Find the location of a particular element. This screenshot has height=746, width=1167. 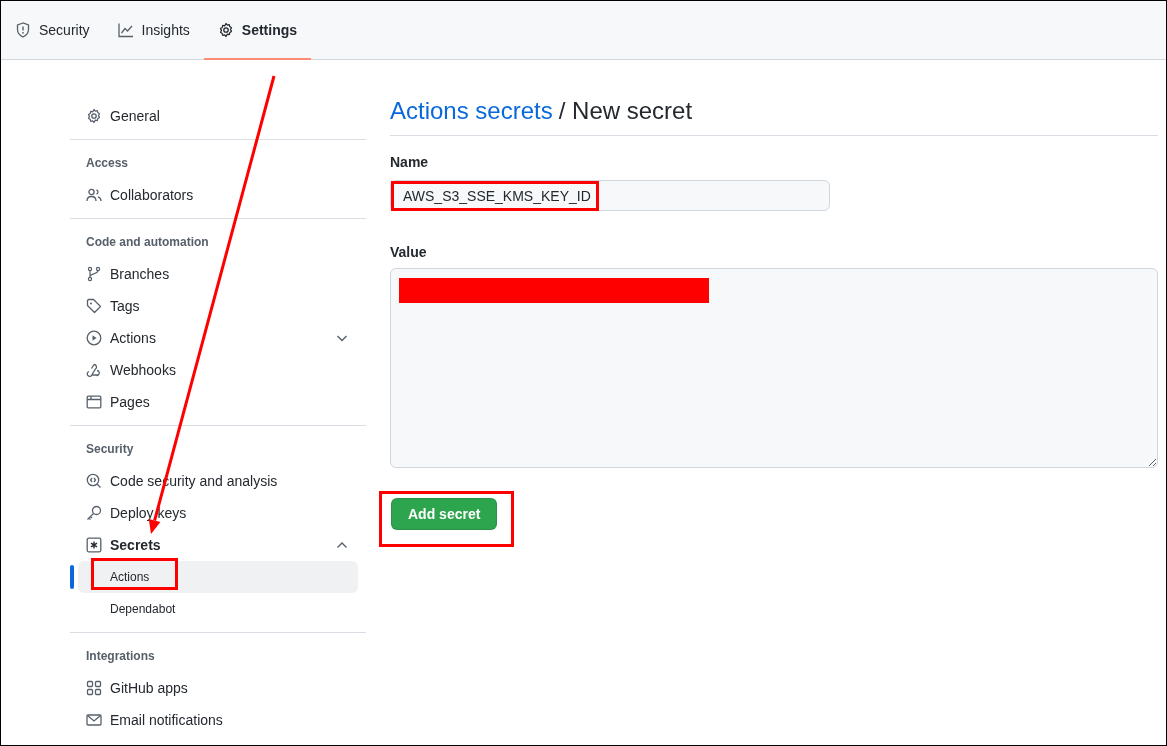

name-input-field: AWS_S3_SSE_KMS_KEY_ID is located at coordinates (610, 195).